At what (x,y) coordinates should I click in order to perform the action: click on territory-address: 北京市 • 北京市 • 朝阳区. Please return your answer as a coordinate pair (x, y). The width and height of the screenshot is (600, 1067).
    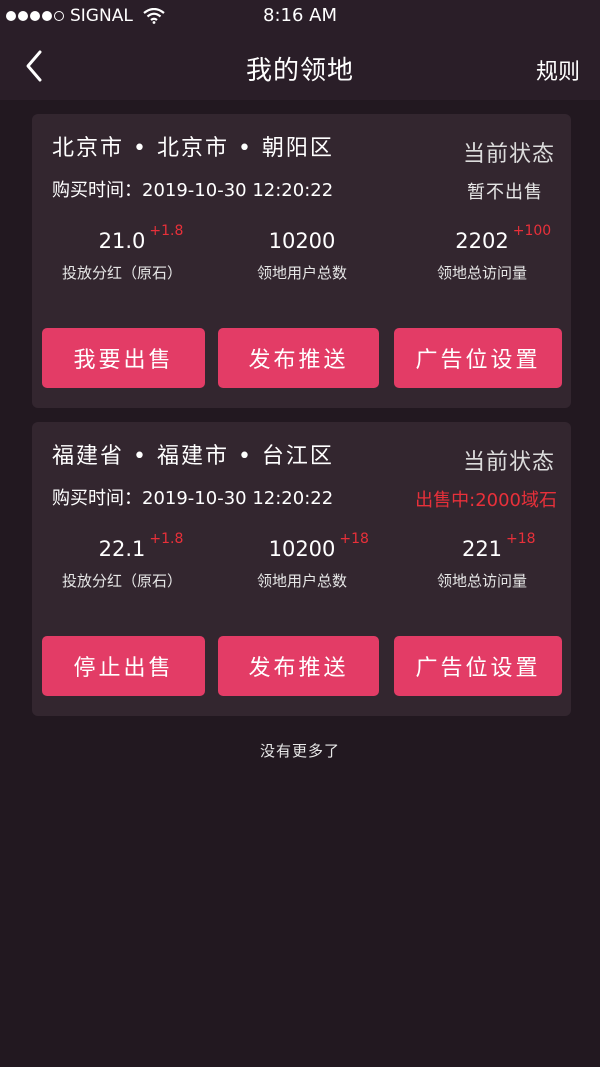
    Looking at the image, I should click on (193, 148).